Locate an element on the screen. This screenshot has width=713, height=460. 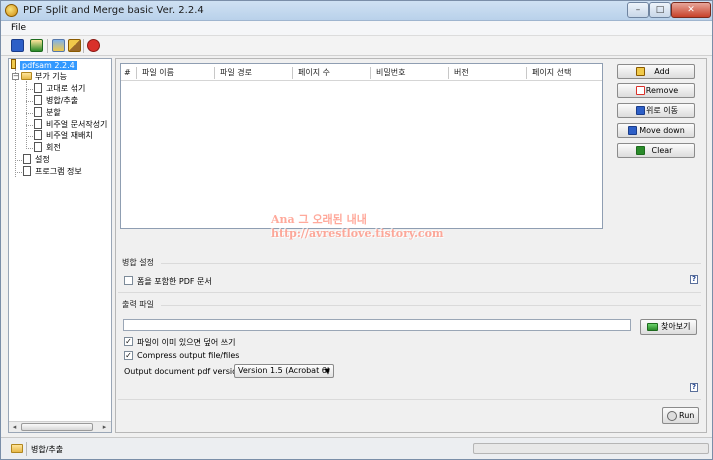
clear-icon is located at coordinates (74, 45).